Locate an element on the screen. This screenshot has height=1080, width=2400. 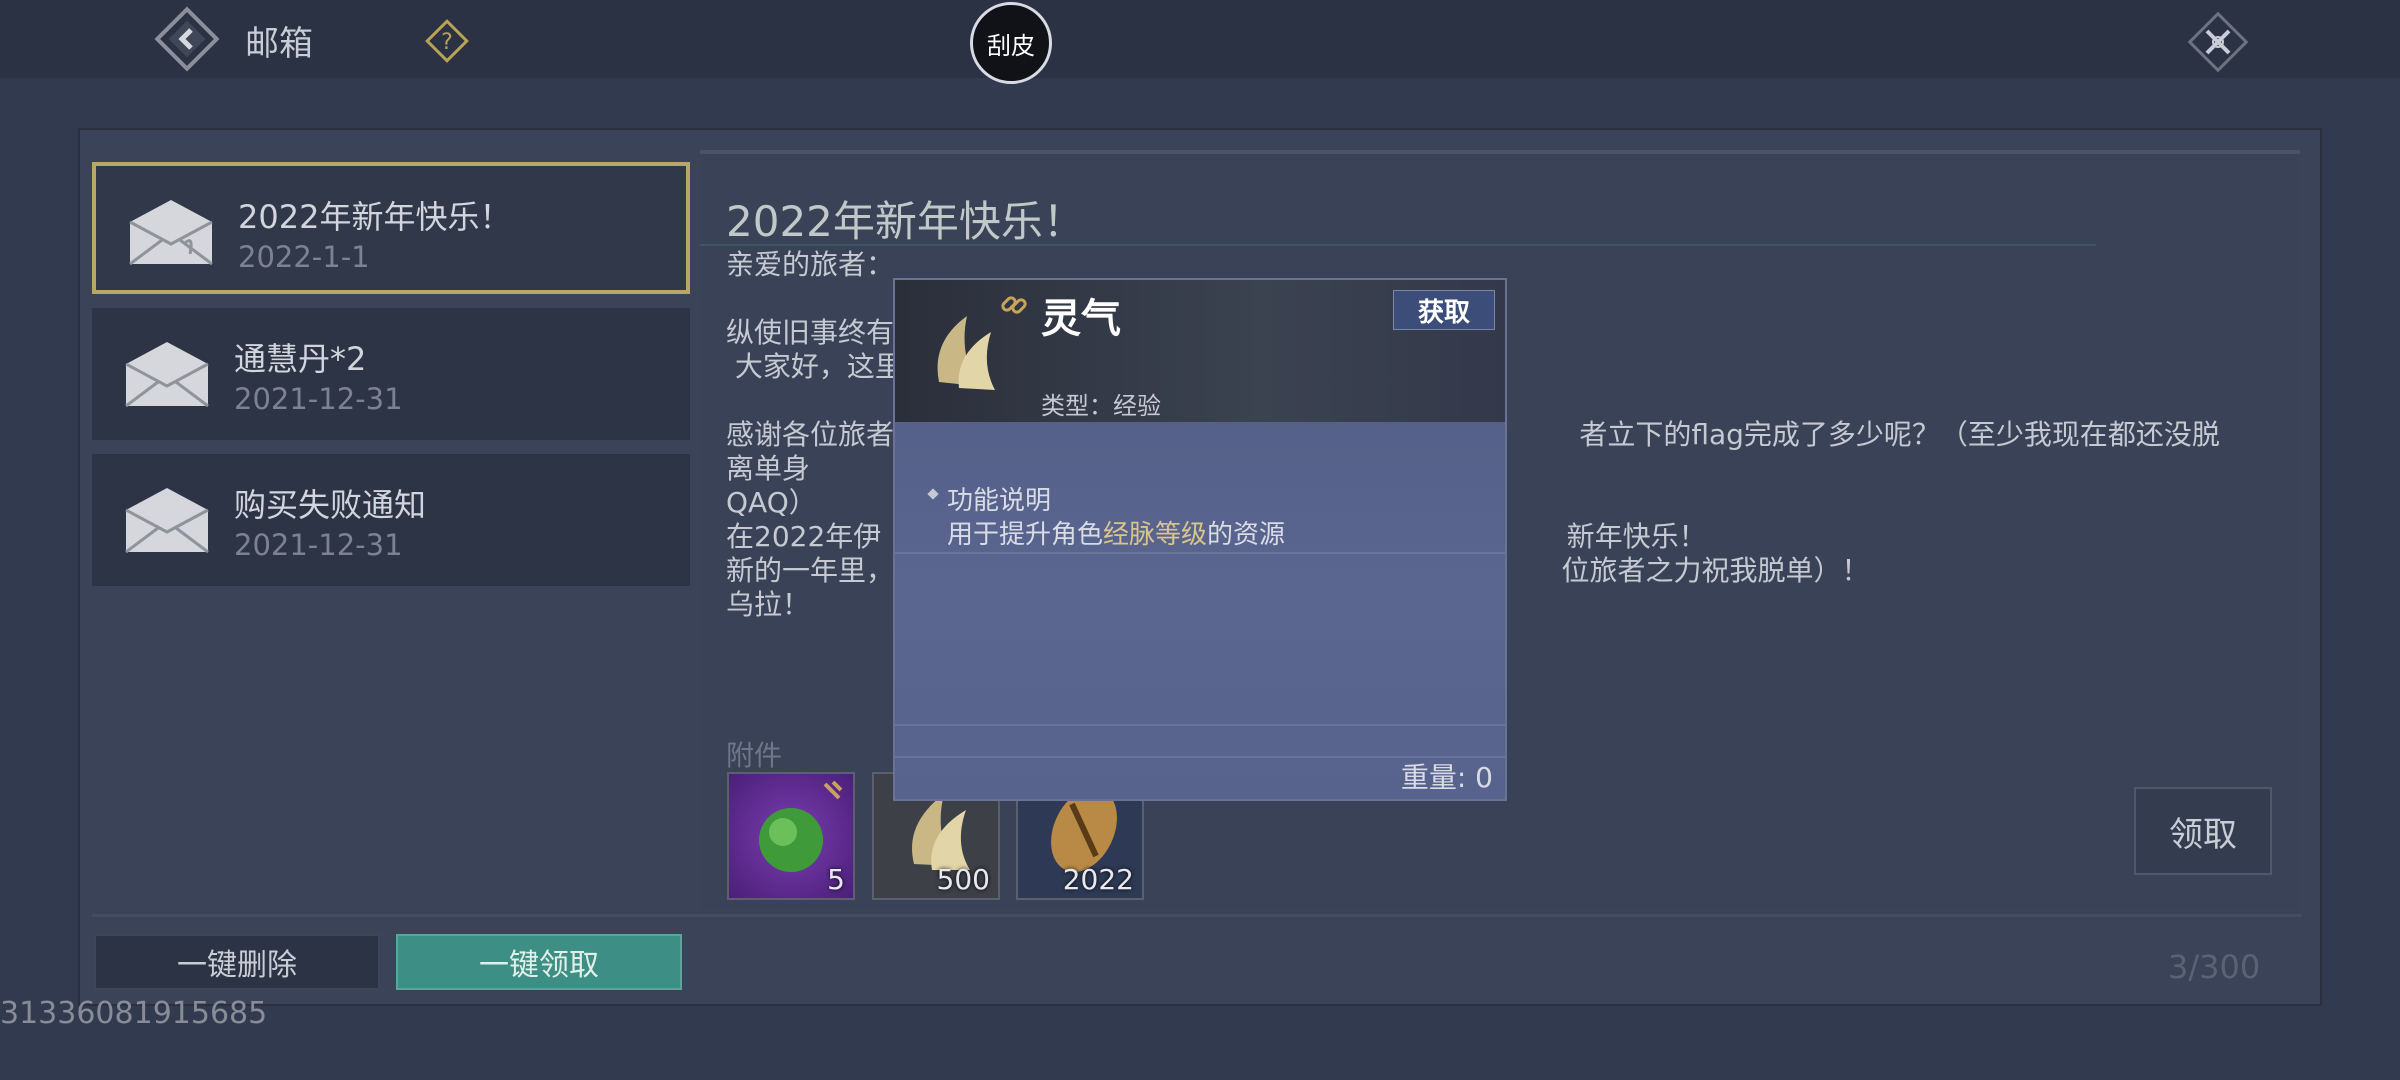
mail-capacity: 3/300 is located at coordinates (2214, 967).